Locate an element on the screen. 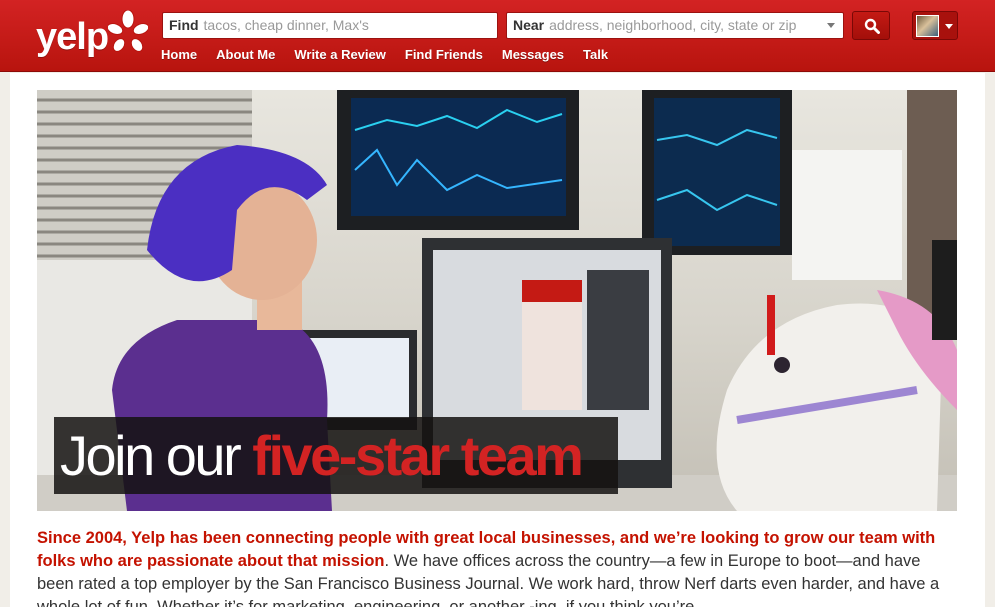  nav-about-me: About Me is located at coordinates (245, 56).